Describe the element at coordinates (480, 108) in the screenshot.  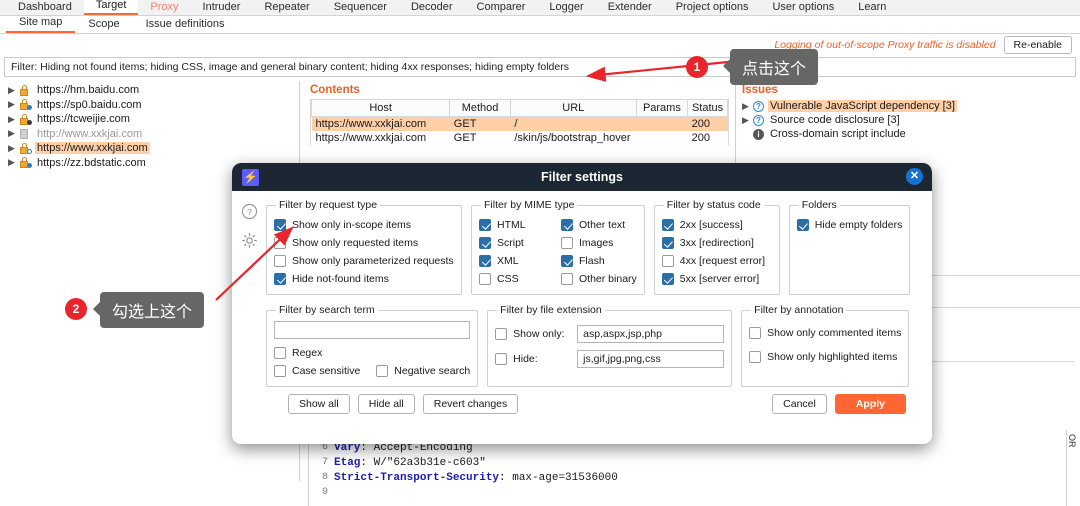
I see `column-header-method: Method` at that location.